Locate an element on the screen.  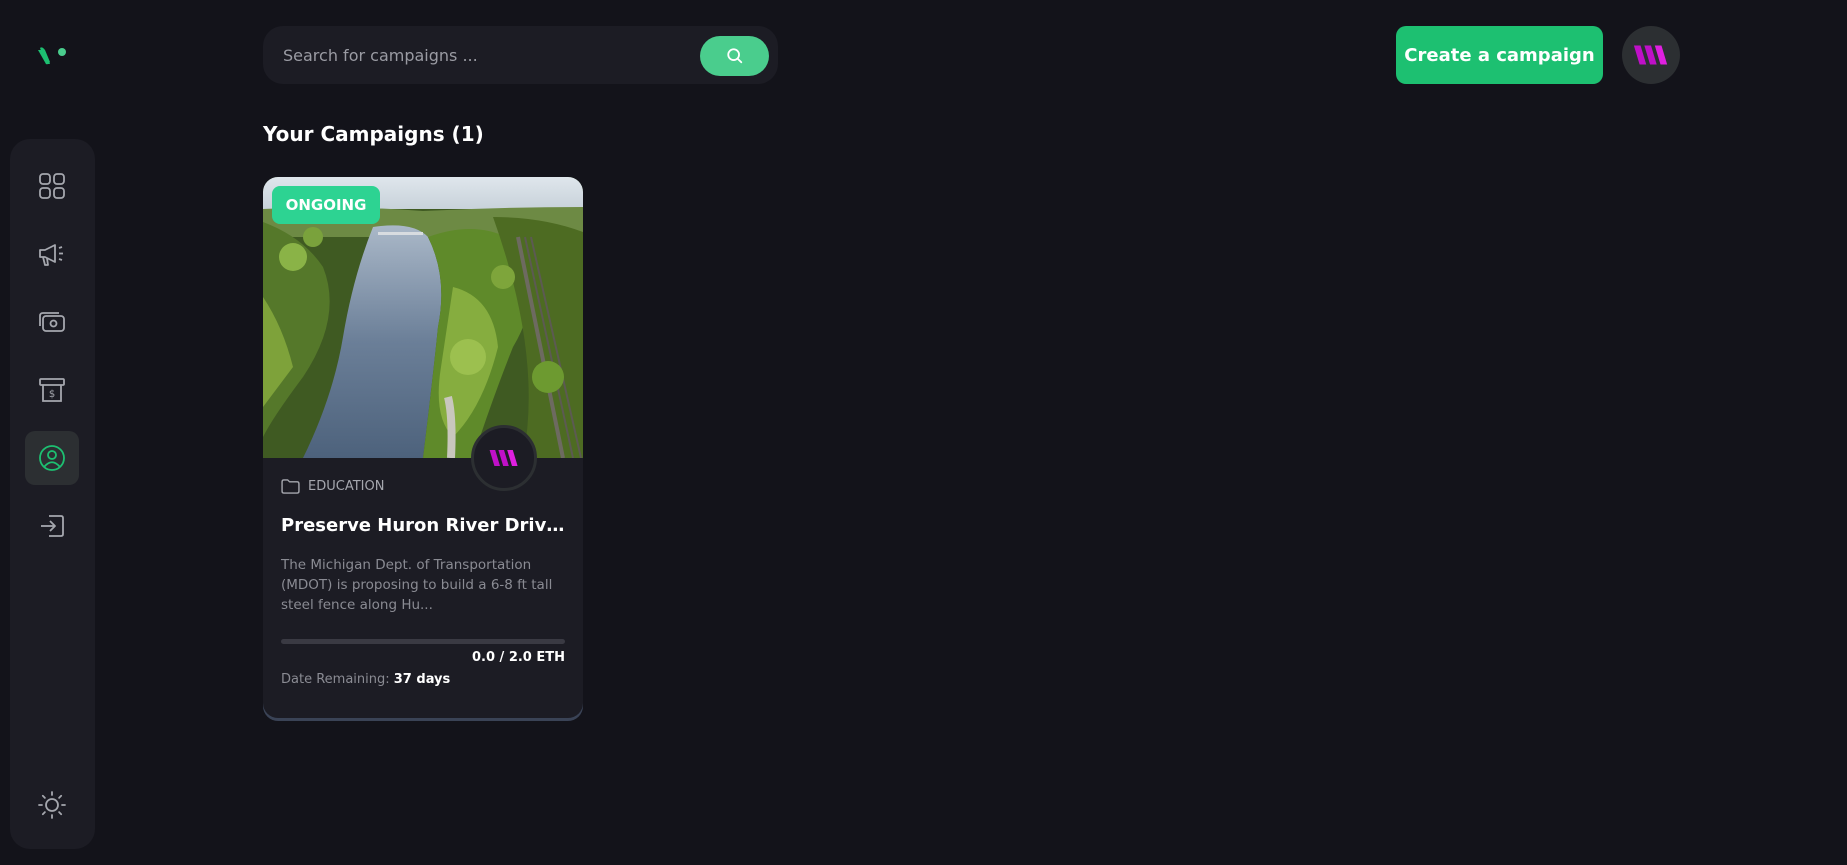
sidebar-item-withdraw: $ is located at coordinates (52, 390).